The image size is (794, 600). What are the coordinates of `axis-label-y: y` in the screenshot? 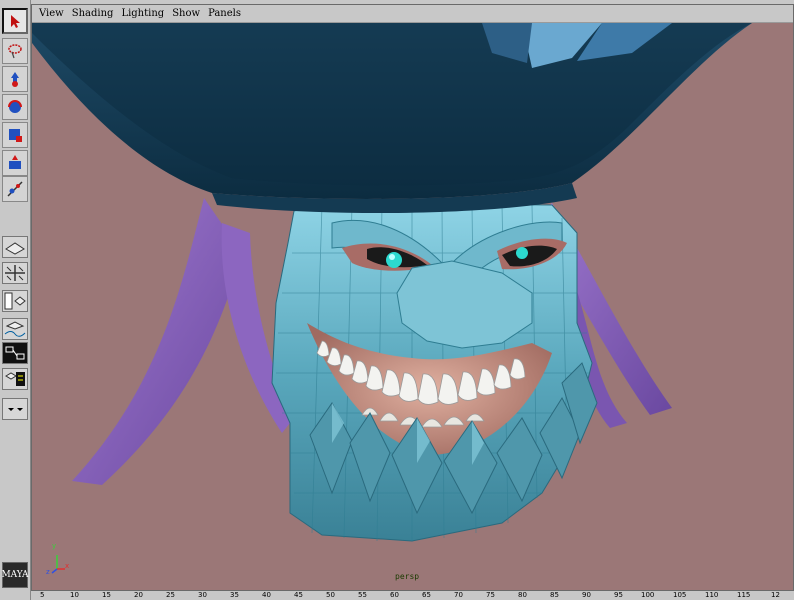 It's located at (54, 546).